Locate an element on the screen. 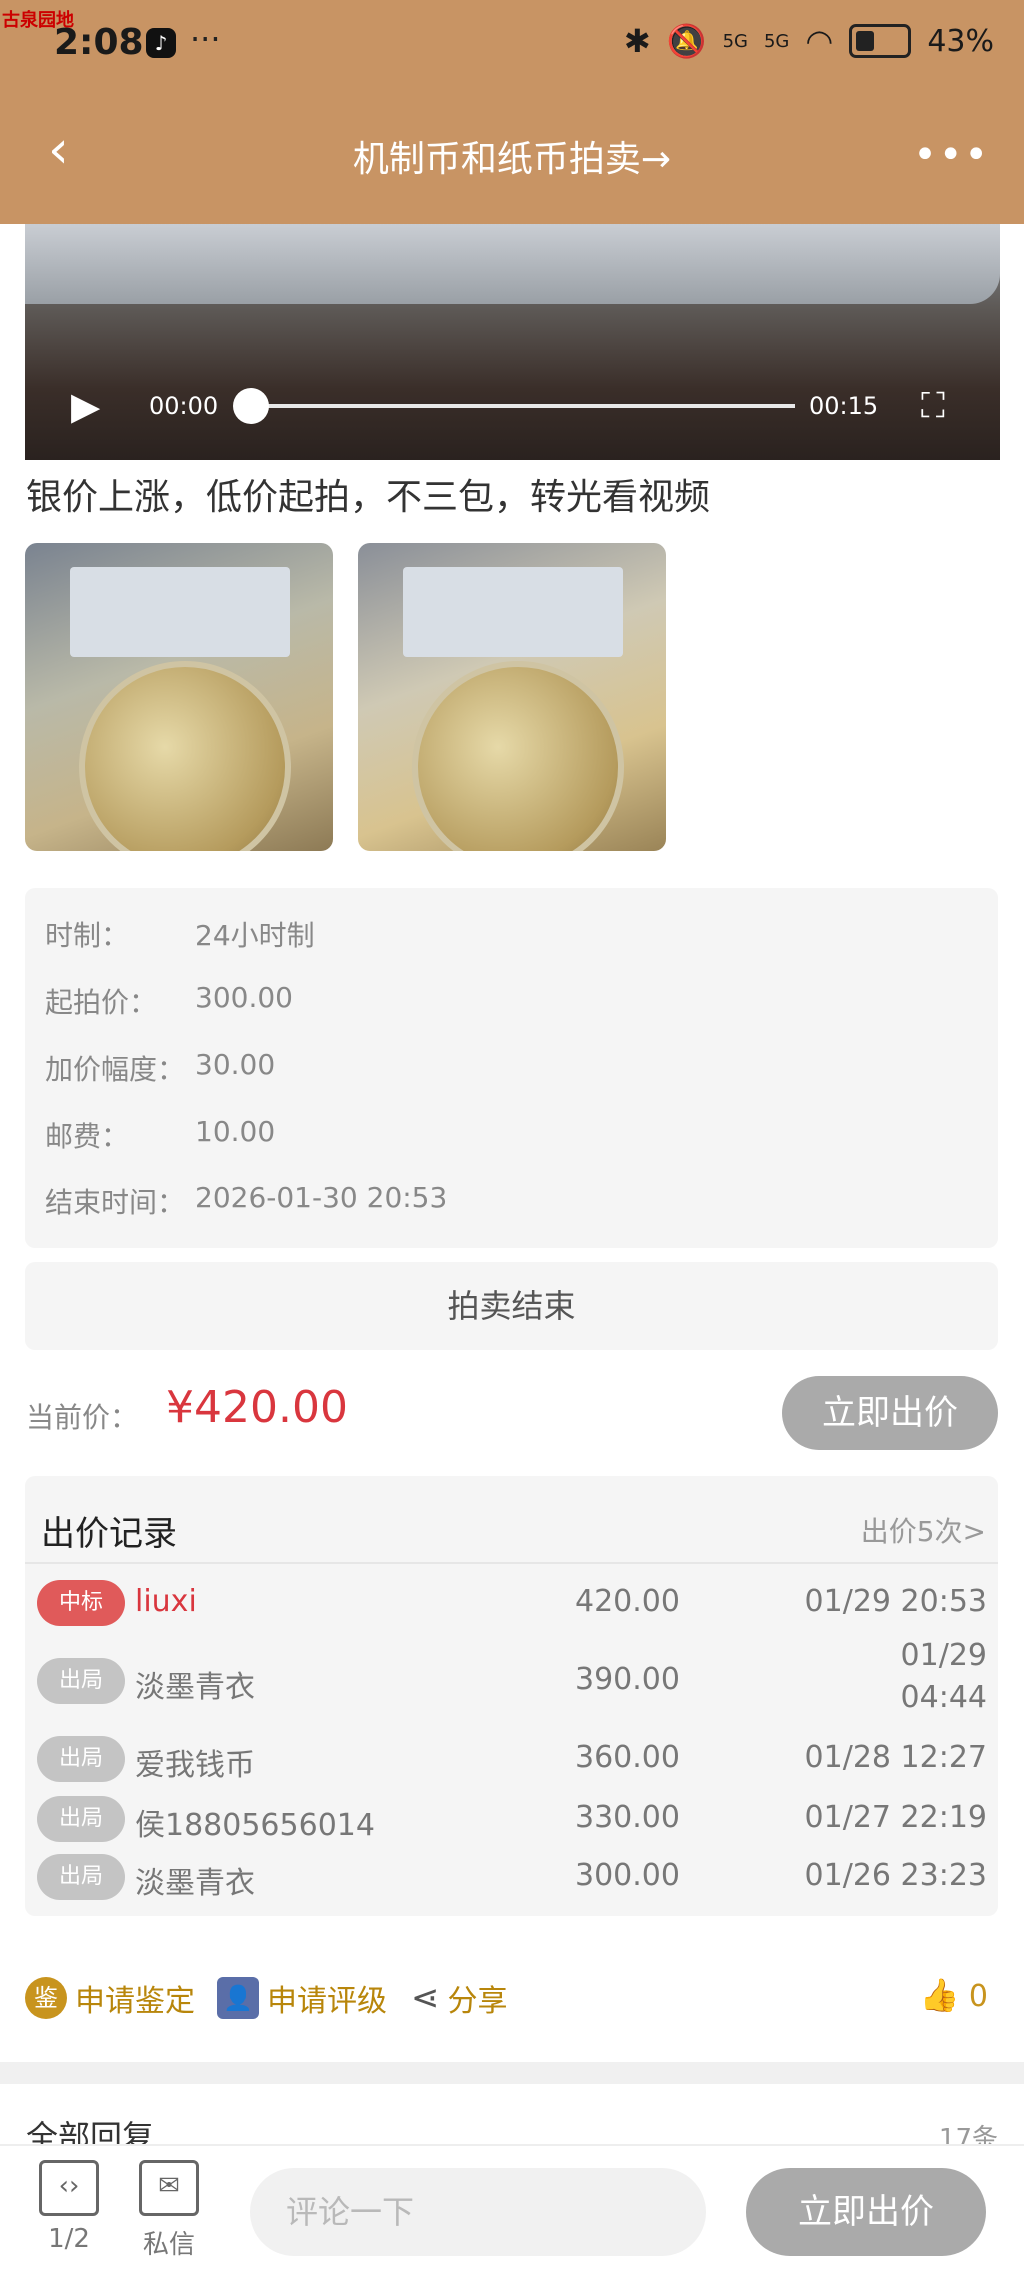 This screenshot has height=2277, width=1024. page-indicator: ‹› 1/2 is located at coordinates (69, 2207).